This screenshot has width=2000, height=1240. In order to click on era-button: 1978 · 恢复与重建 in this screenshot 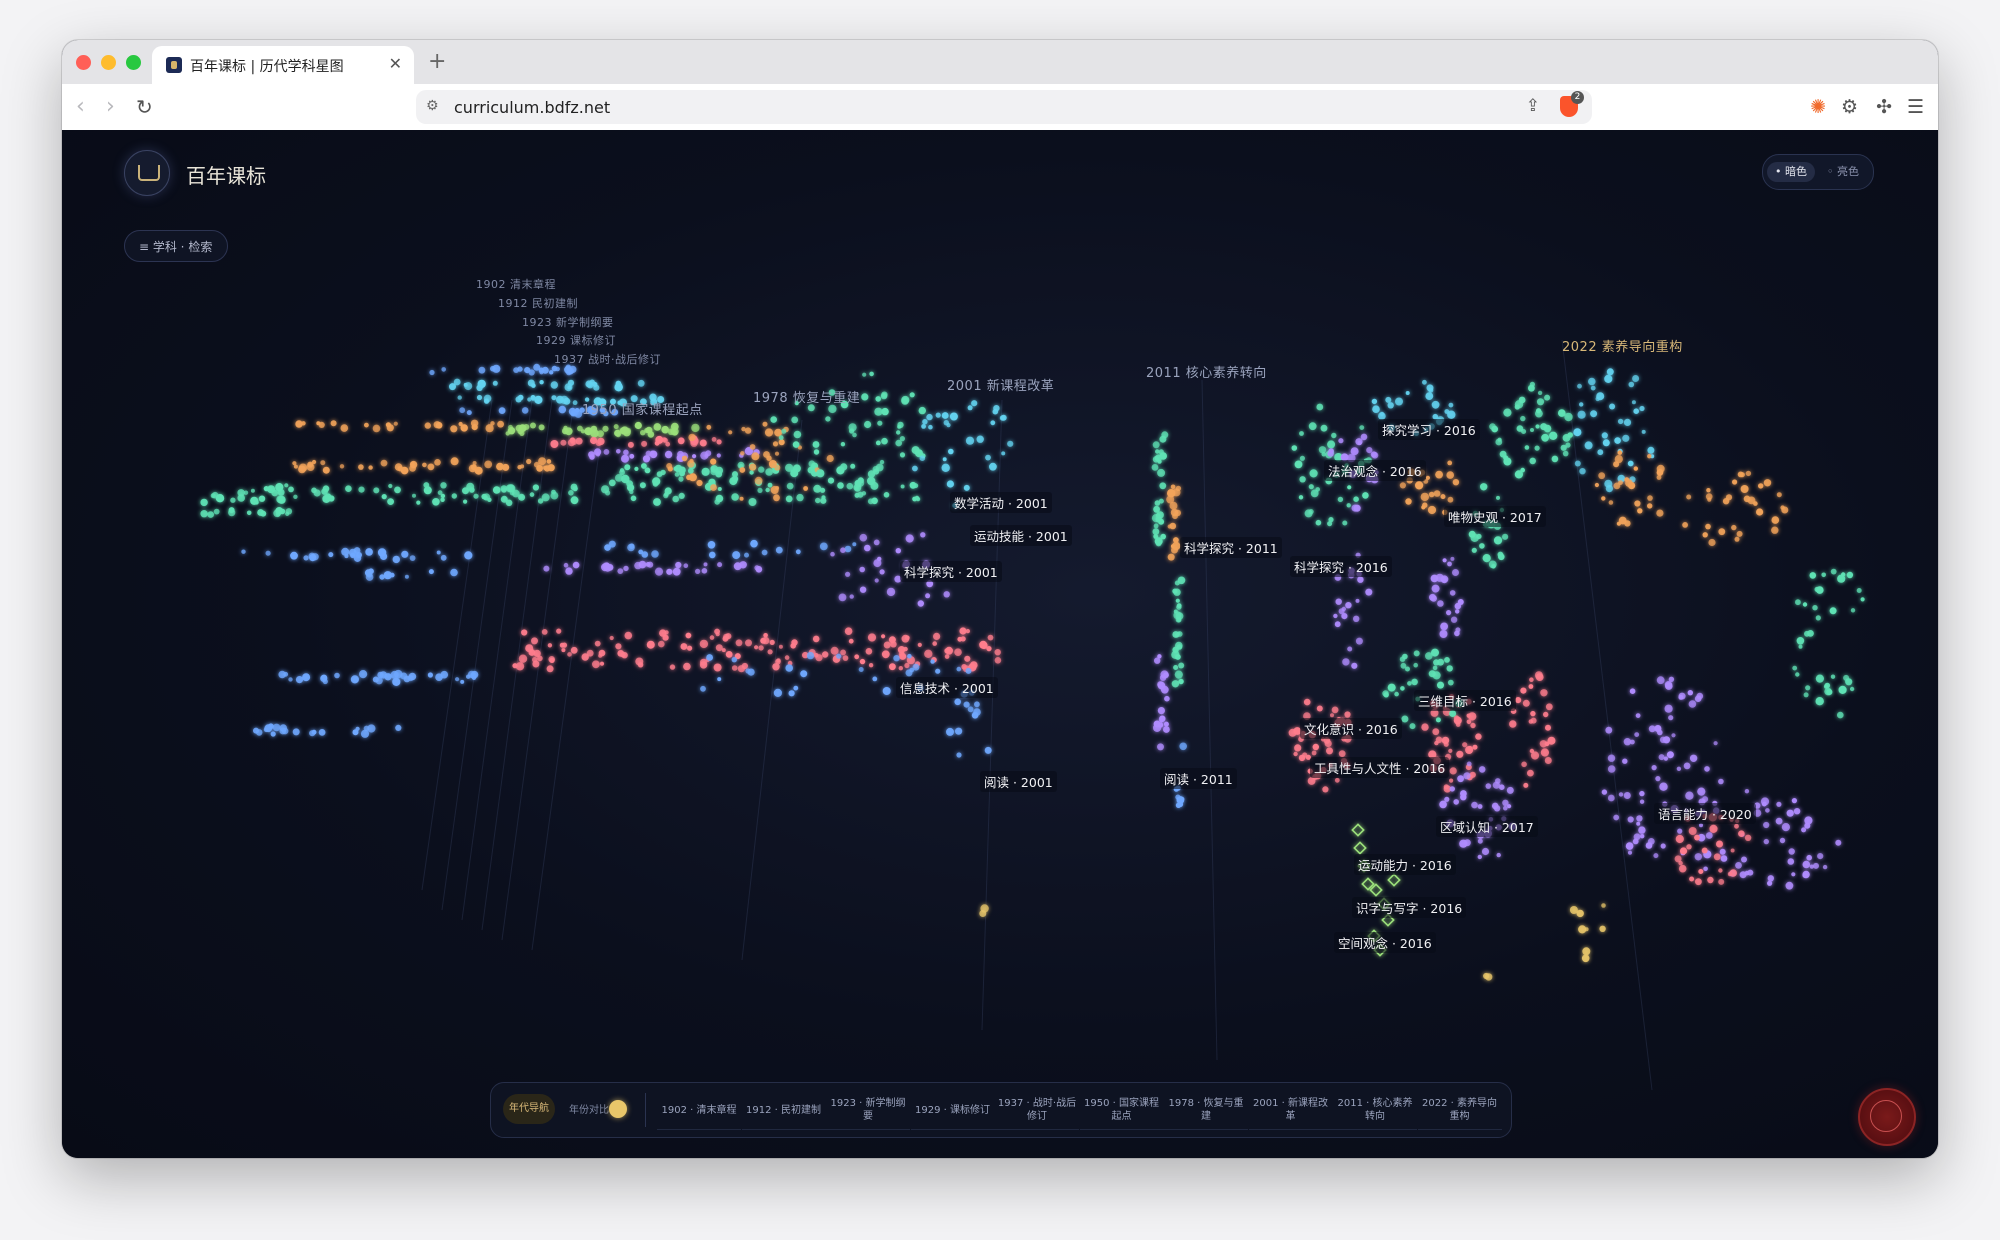, I will do `click(1206, 1110)`.